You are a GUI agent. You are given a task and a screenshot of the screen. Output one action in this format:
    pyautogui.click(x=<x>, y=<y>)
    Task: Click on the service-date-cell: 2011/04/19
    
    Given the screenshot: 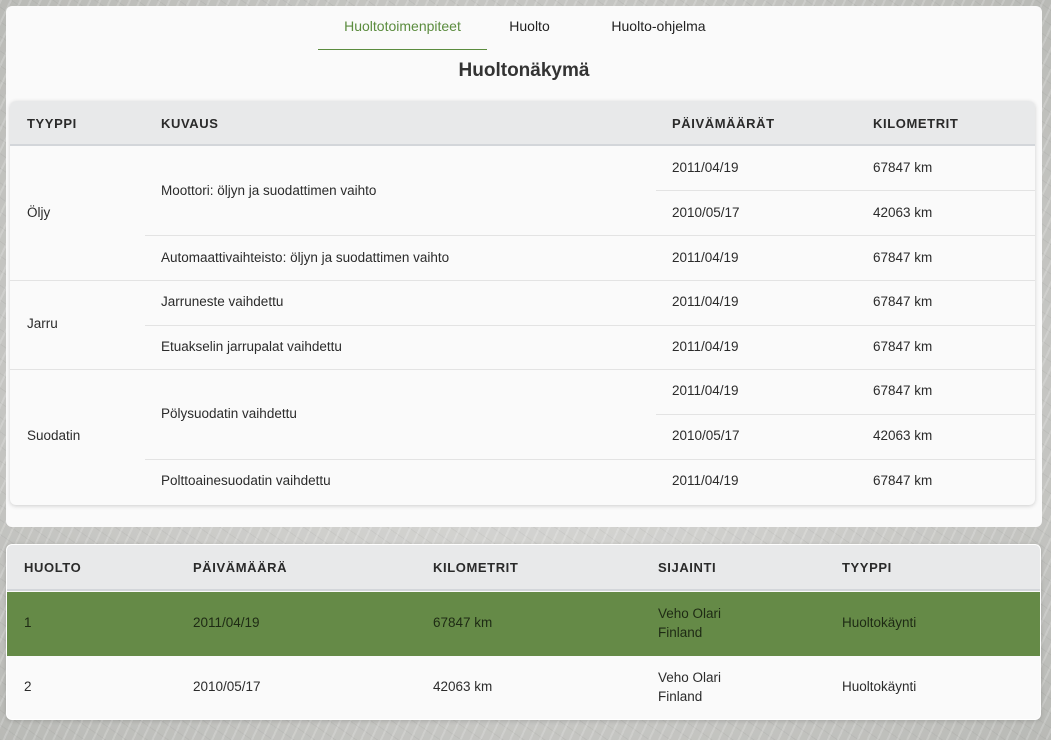 What is the action you would take?
    pyautogui.click(x=226, y=622)
    